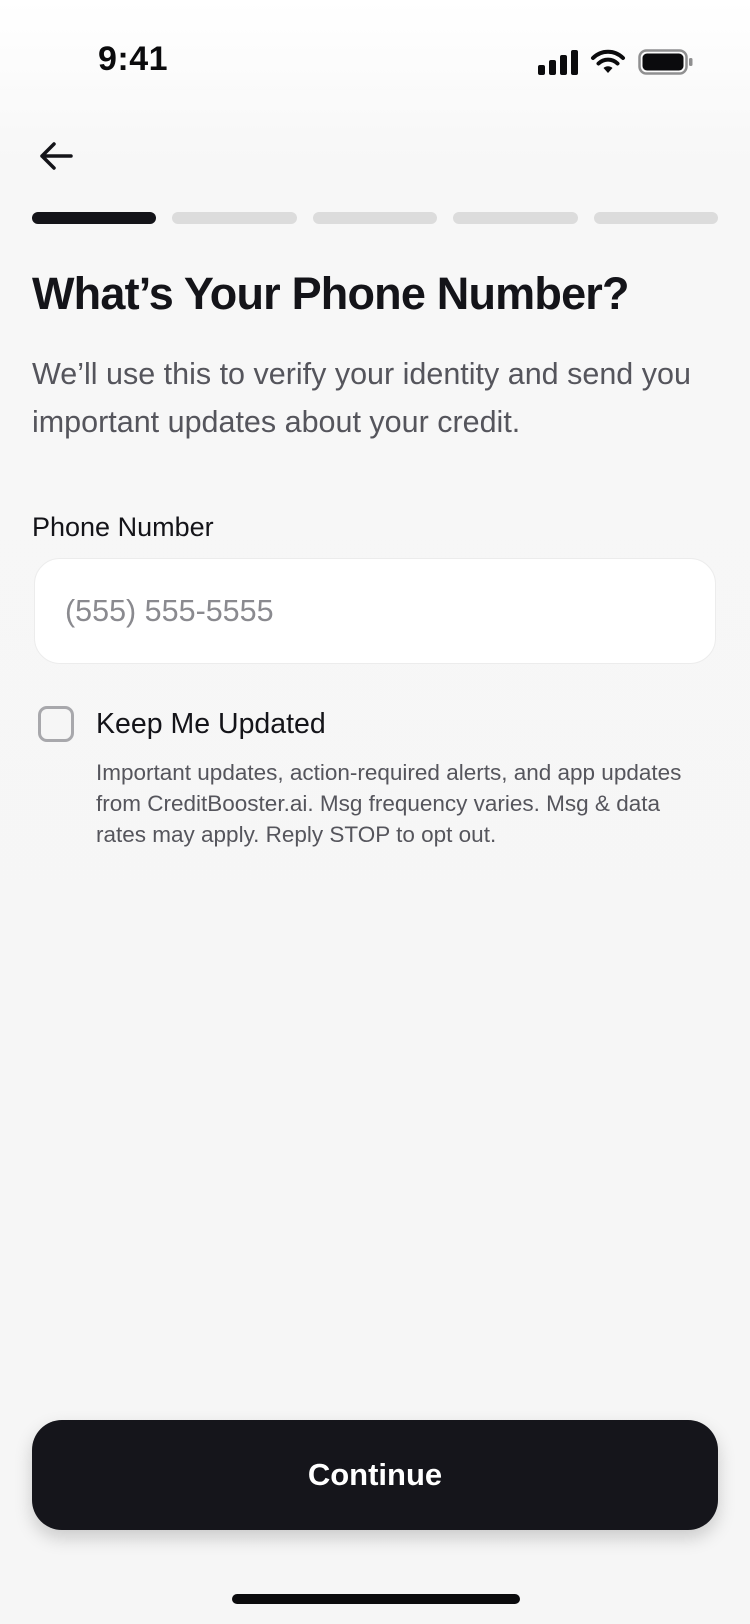  Describe the element at coordinates (211, 724) in the screenshot. I see `keep-updated-label: Keep Me Updated` at that location.